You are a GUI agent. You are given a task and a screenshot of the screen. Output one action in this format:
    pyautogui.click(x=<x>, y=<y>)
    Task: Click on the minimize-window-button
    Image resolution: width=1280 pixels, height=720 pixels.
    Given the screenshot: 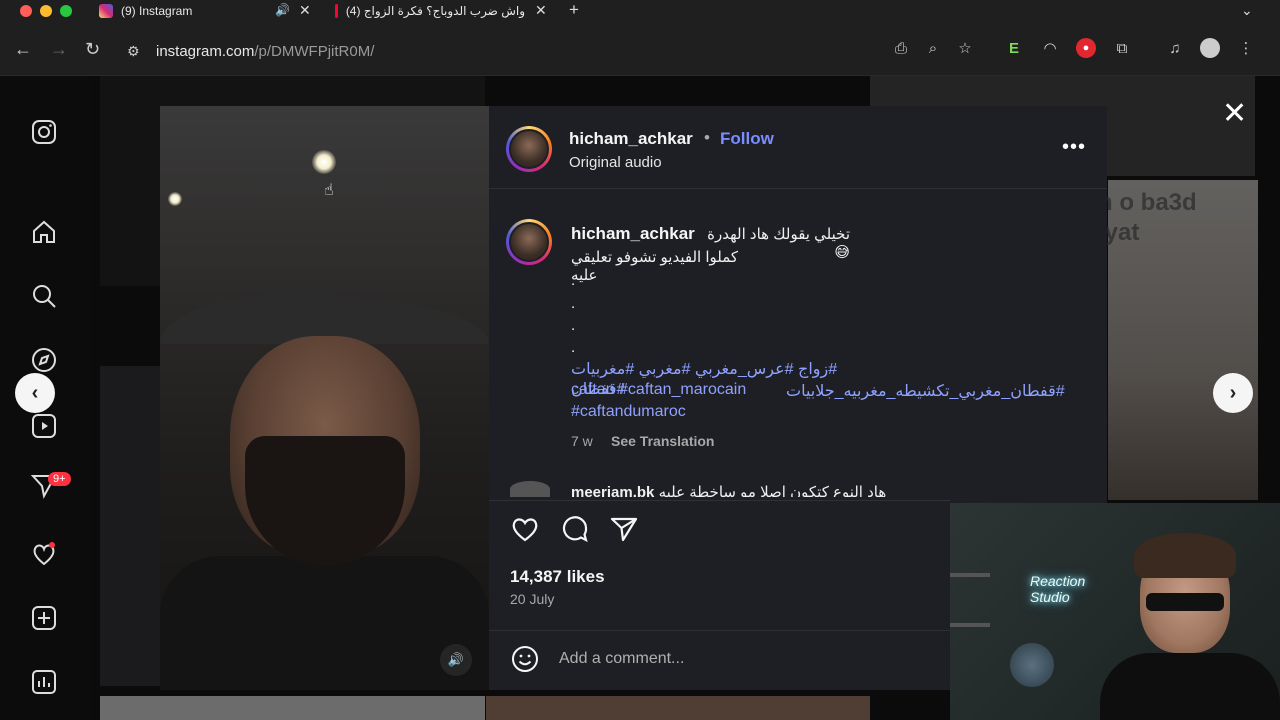 What is the action you would take?
    pyautogui.click(x=46, y=11)
    